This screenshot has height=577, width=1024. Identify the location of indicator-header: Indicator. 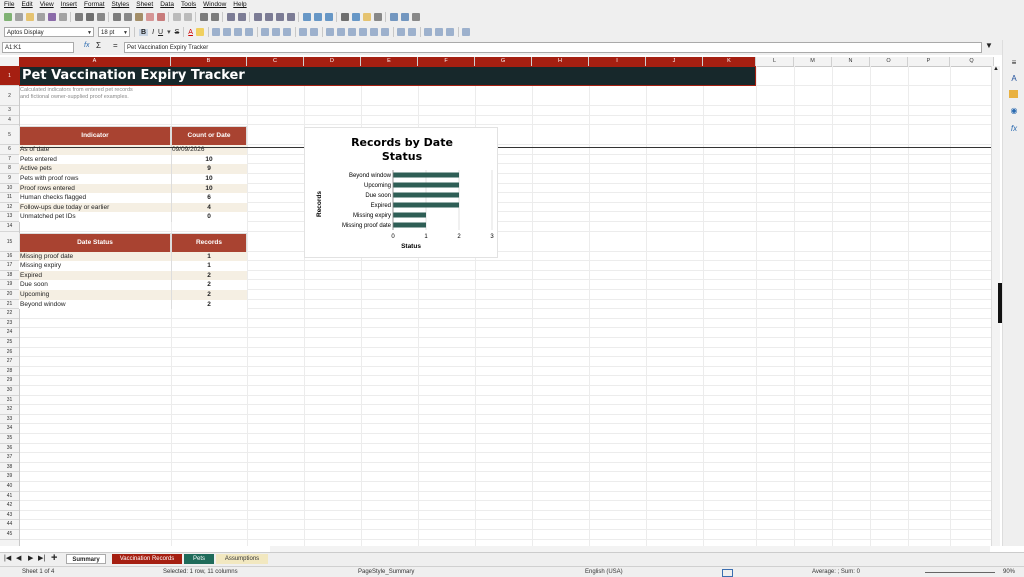
(95, 136).